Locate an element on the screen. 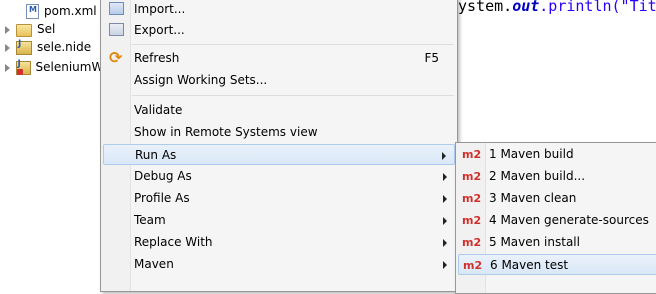  menu-item-label: Team is located at coordinates (150, 220).